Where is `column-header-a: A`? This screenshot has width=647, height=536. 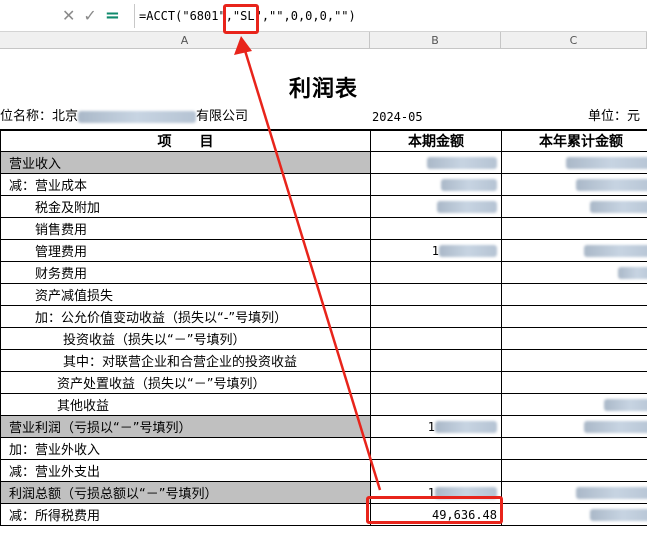 column-header-a: A is located at coordinates (185, 40).